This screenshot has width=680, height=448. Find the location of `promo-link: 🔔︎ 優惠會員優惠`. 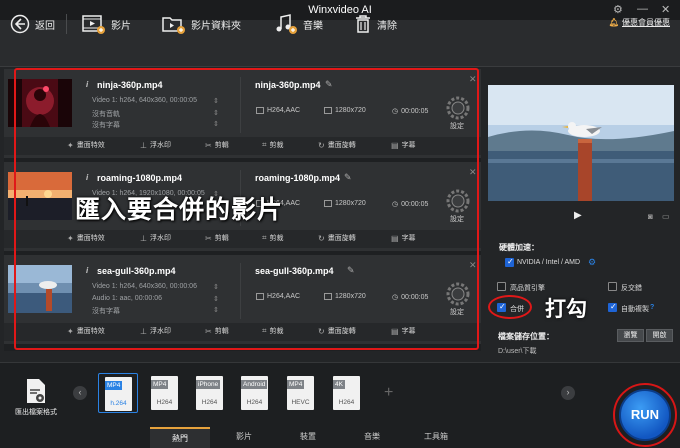

promo-link: 🔔︎ 優惠會員優惠 is located at coordinates (639, 22).